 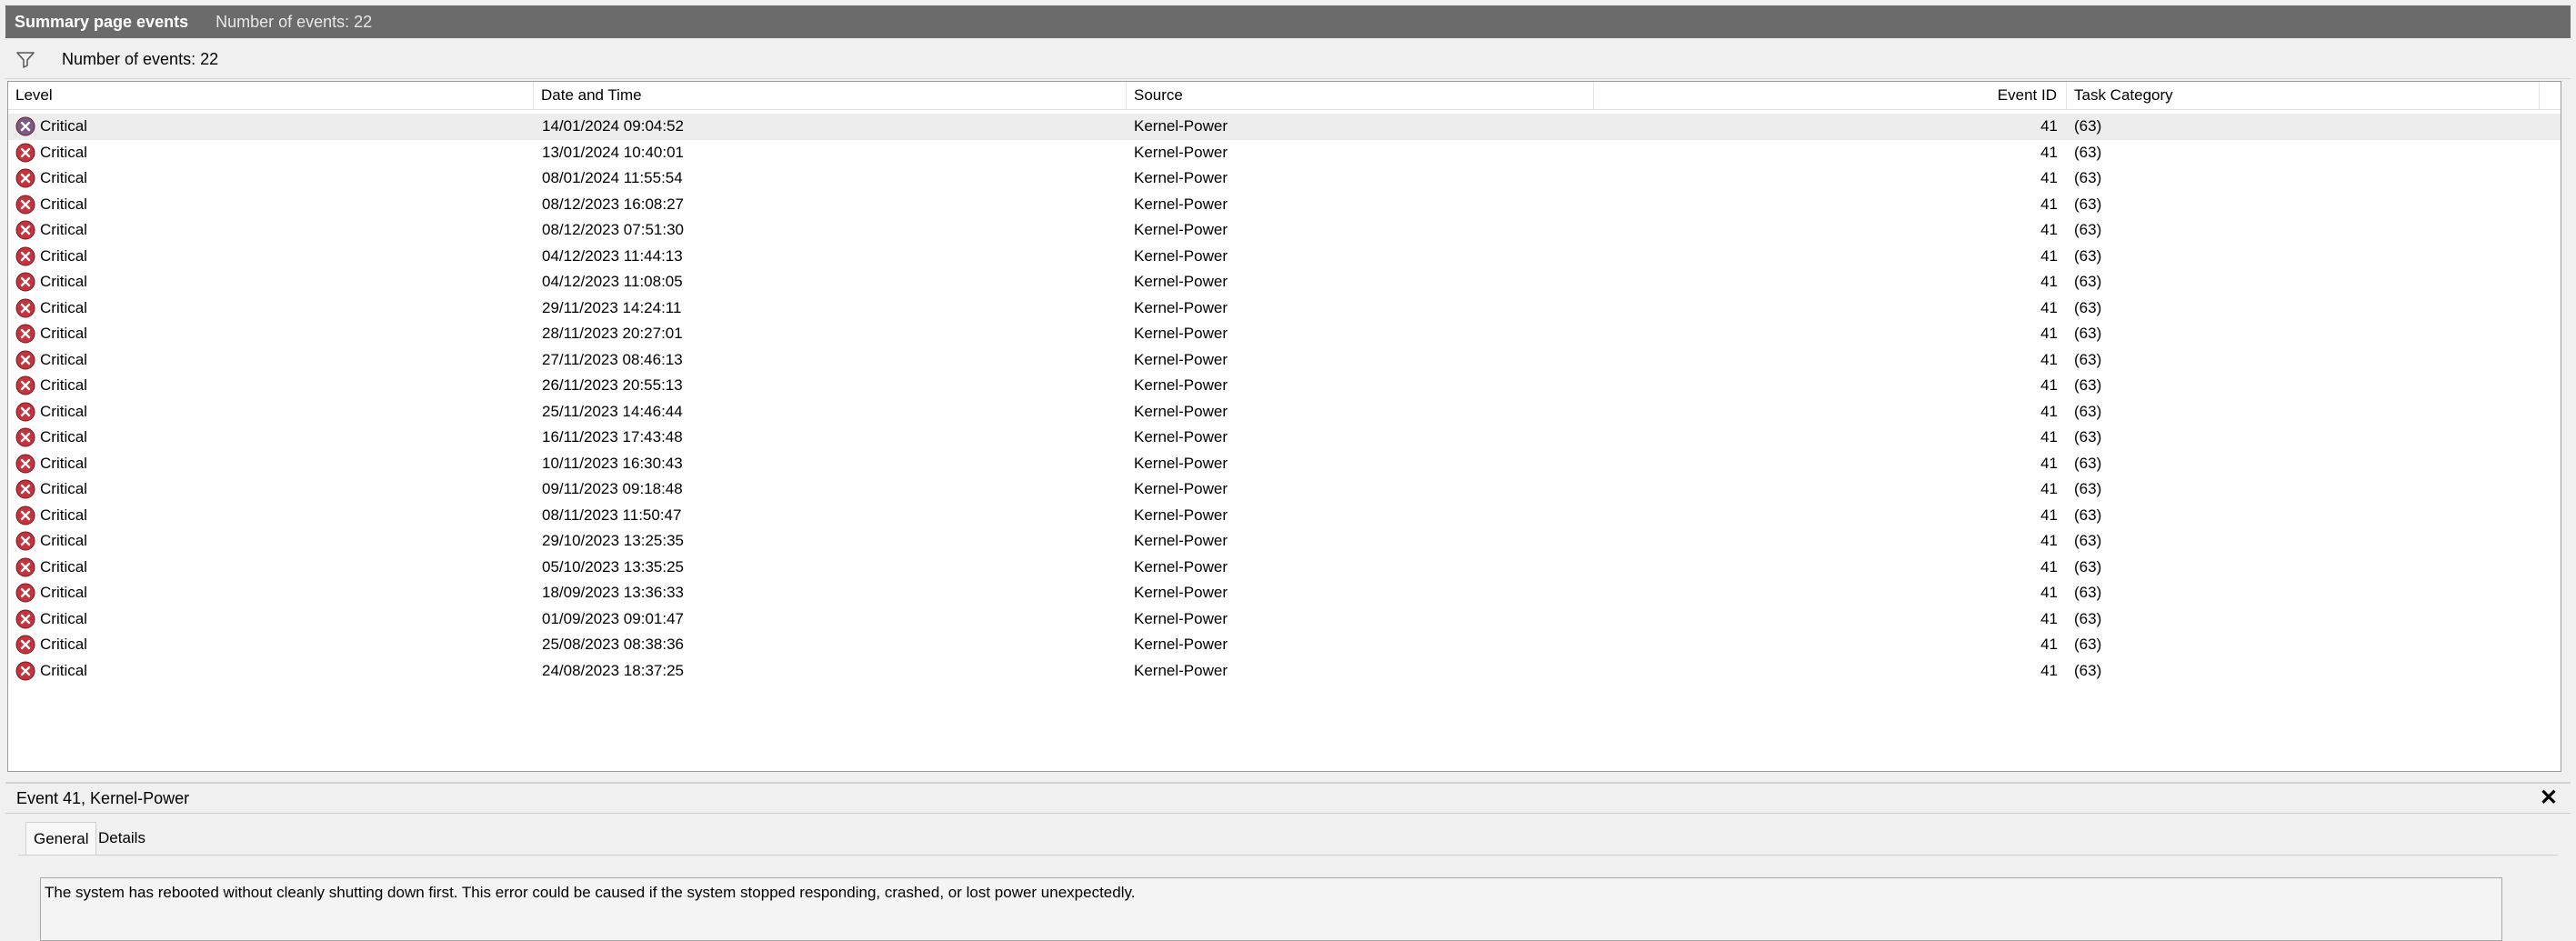 I want to click on column-header-task-category: Task Category, so click(x=2304, y=95).